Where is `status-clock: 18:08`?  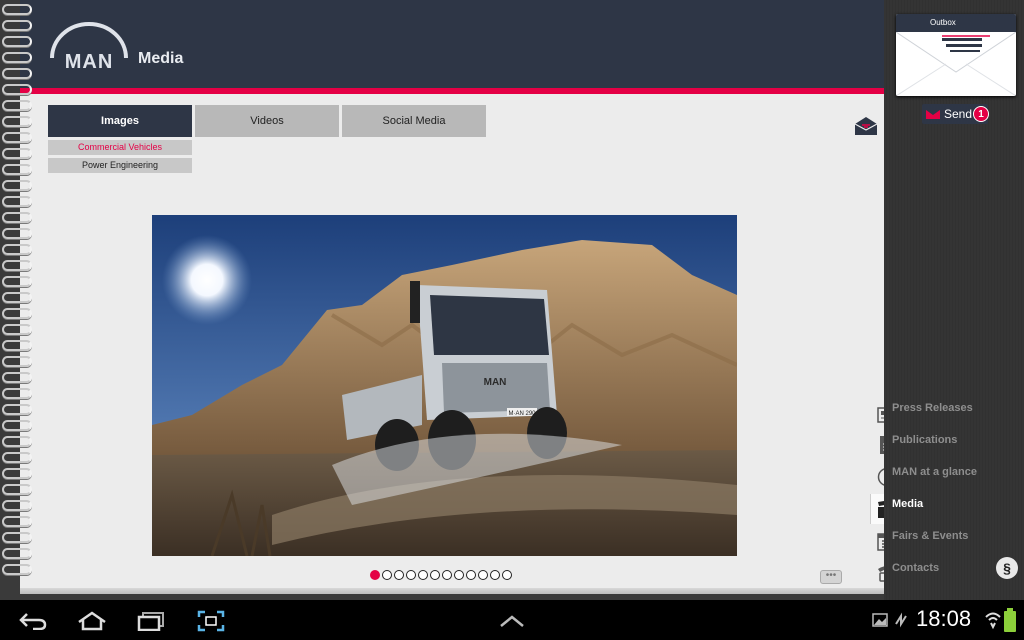
status-clock: 18:08 is located at coordinates (944, 618).